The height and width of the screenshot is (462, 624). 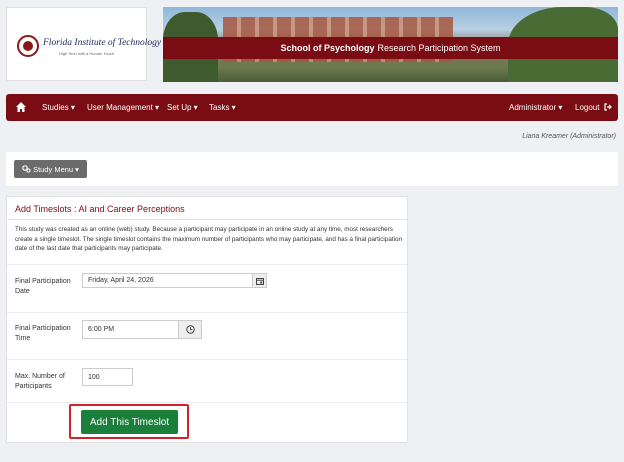 What do you see at coordinates (569, 136) in the screenshot?
I see `current-user: Liana Kreamer (Administrator)` at bounding box center [569, 136].